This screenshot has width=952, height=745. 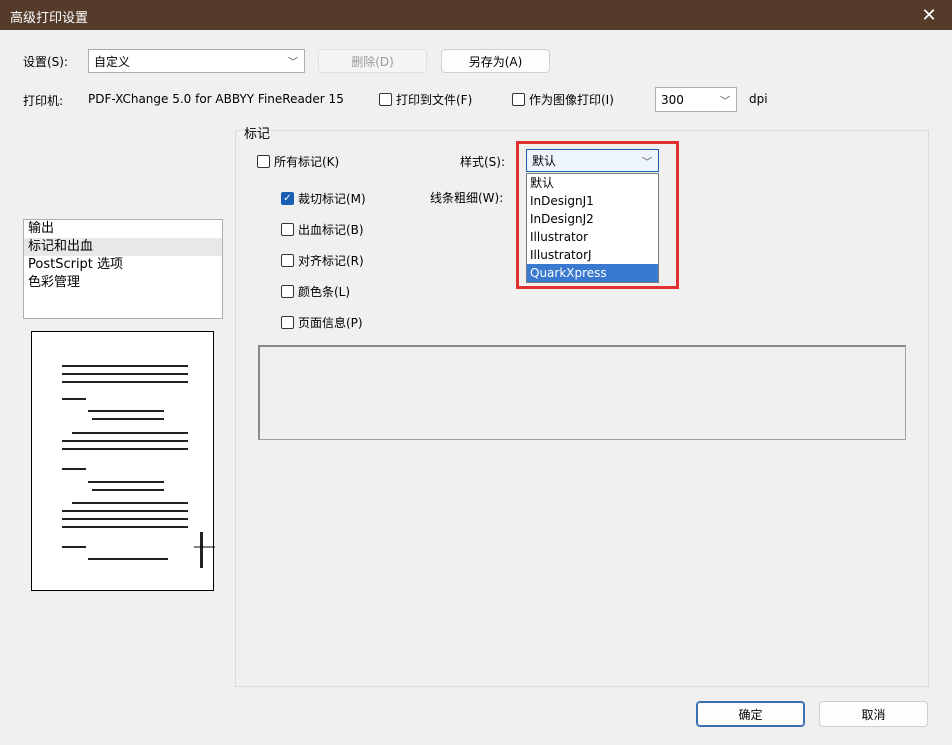 What do you see at coordinates (483, 162) in the screenshot?
I see `style-label: 样式(S):` at bounding box center [483, 162].